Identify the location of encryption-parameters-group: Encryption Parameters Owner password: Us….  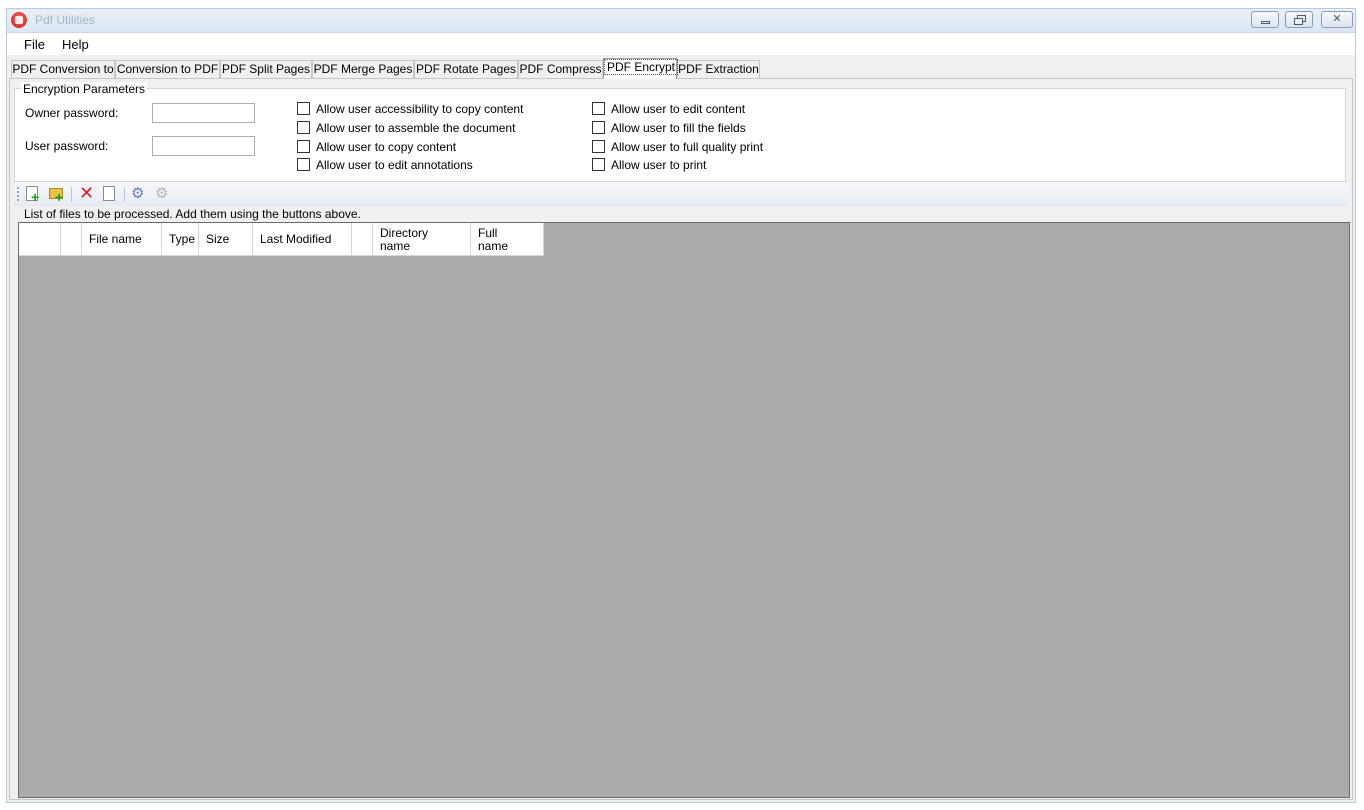
(680, 132).